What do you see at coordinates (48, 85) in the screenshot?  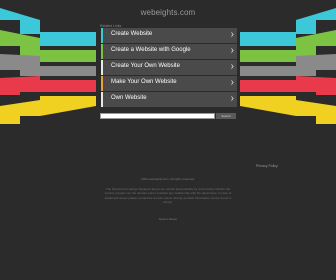 I see `ribbon-left-red` at bounding box center [48, 85].